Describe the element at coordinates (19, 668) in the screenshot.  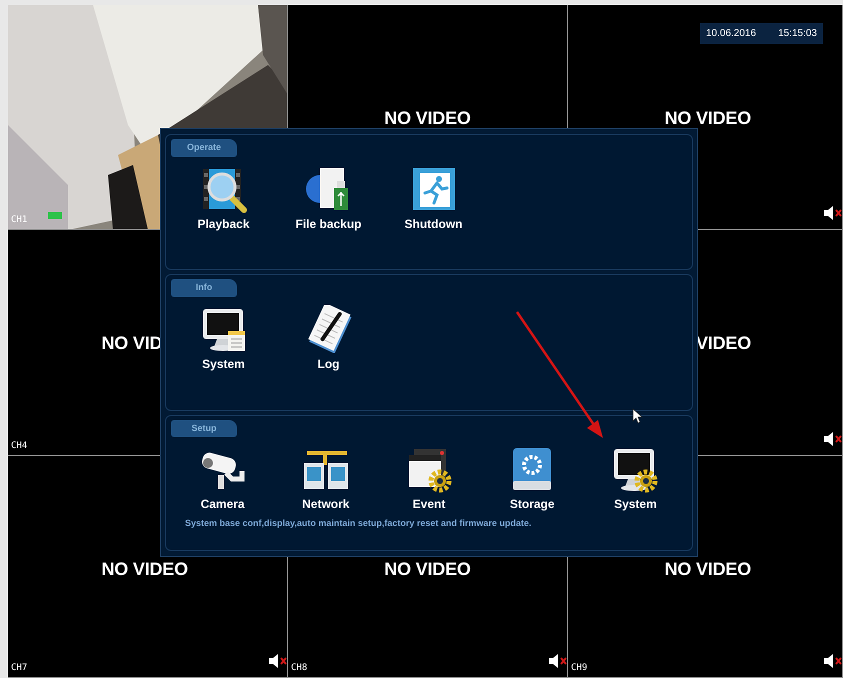
I see `channel-label: CH7` at that location.